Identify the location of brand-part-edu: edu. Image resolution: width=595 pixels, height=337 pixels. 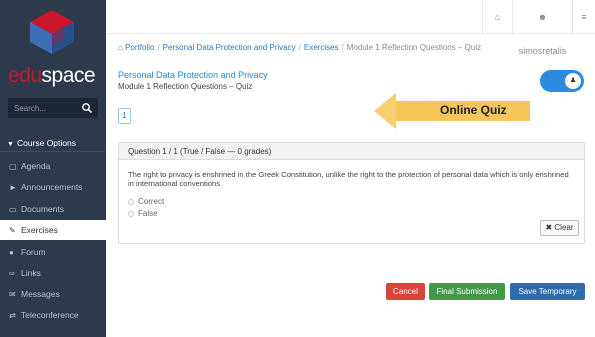
(25, 75).